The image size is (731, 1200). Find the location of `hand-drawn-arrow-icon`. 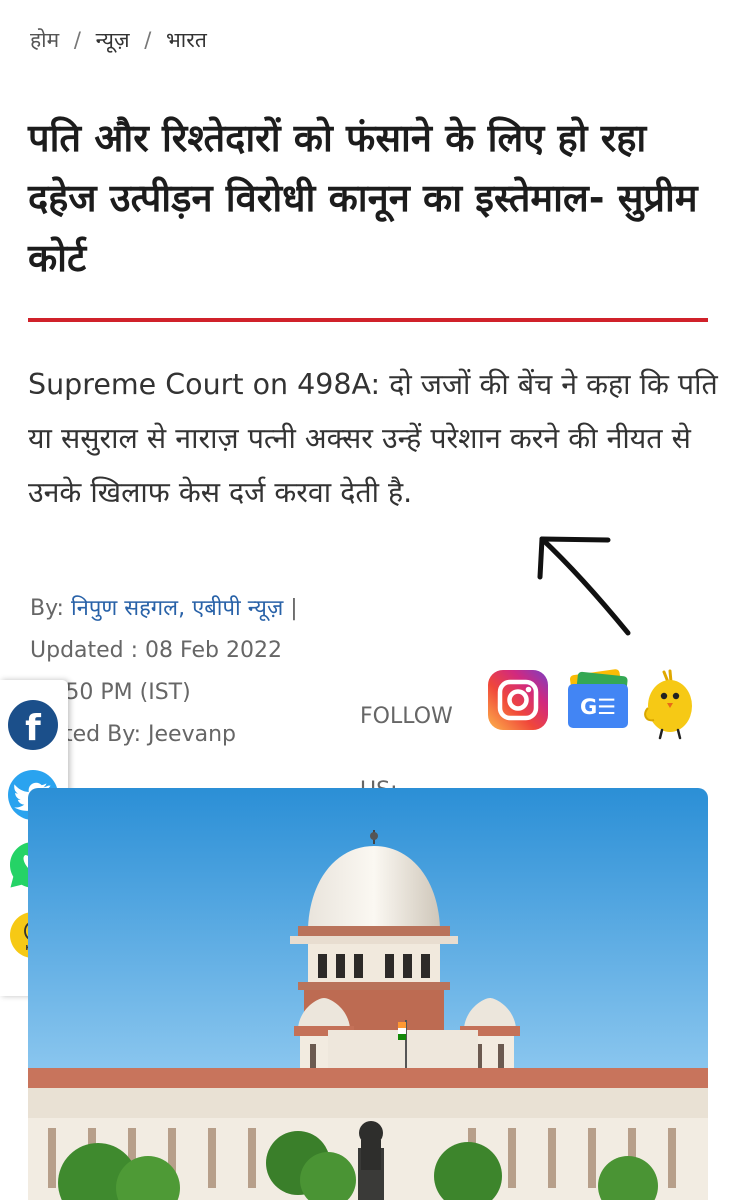

hand-drawn-arrow-icon is located at coordinates (584, 586).